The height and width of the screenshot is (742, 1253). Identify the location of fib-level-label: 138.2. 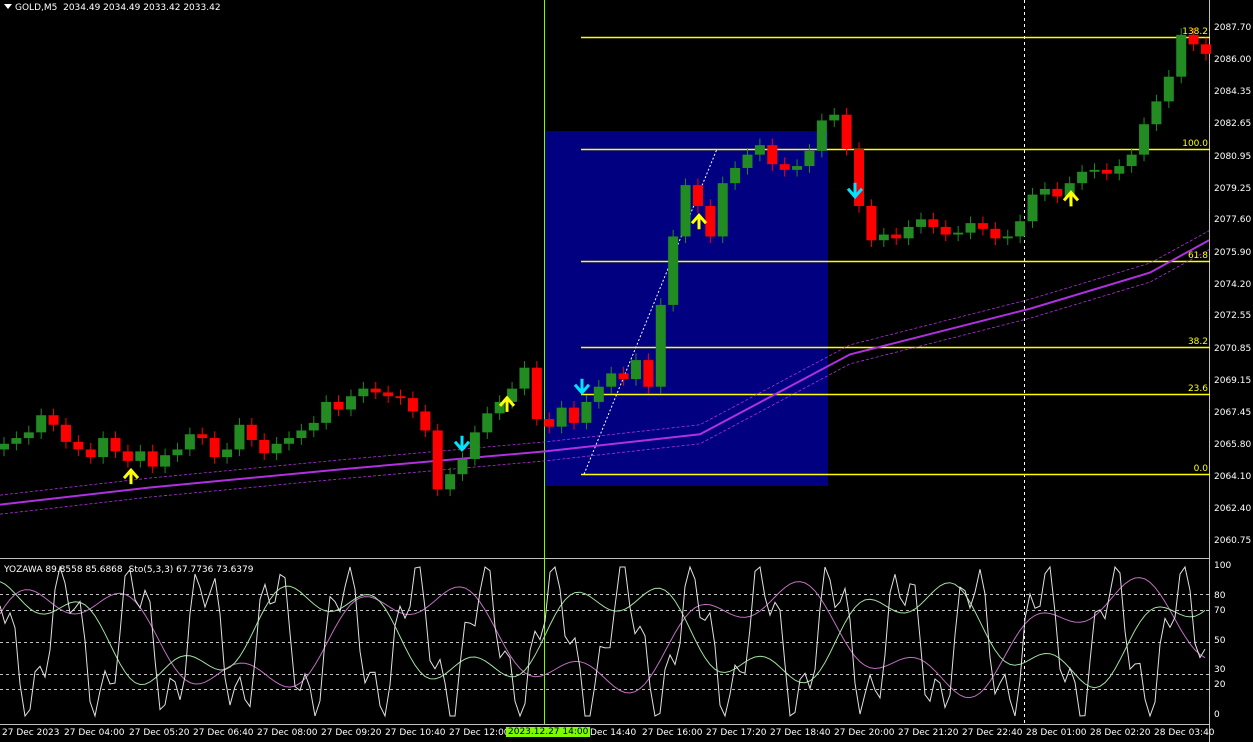
(1195, 31).